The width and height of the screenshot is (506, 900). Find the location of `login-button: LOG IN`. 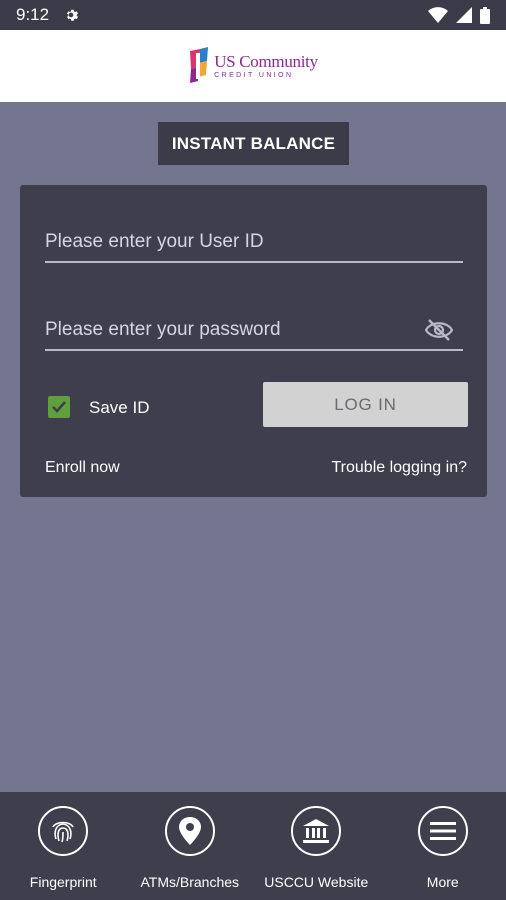

login-button: LOG IN is located at coordinates (365, 404).